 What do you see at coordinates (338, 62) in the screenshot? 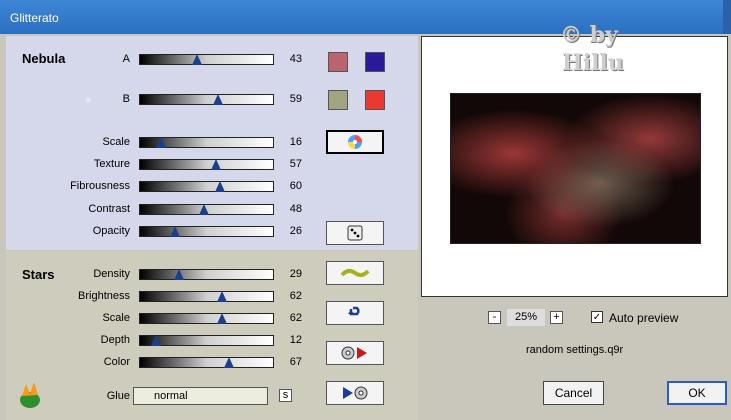
I see `color-swatch-a1` at bounding box center [338, 62].